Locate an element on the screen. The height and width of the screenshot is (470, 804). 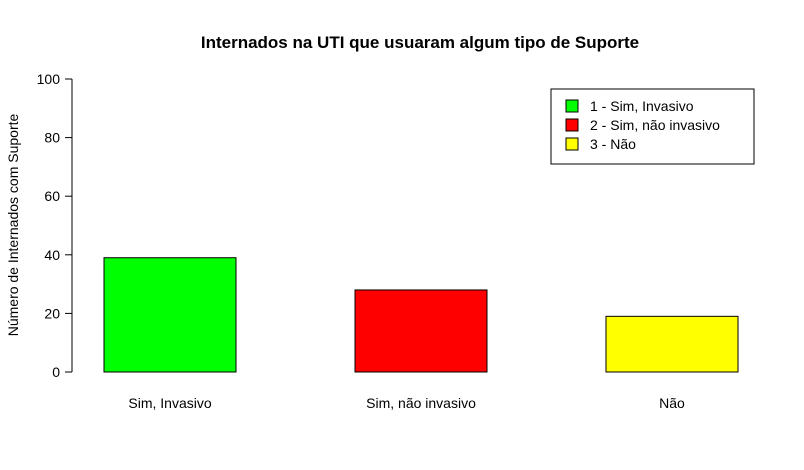
category-label: Sim, Invasivo is located at coordinates (169, 403).